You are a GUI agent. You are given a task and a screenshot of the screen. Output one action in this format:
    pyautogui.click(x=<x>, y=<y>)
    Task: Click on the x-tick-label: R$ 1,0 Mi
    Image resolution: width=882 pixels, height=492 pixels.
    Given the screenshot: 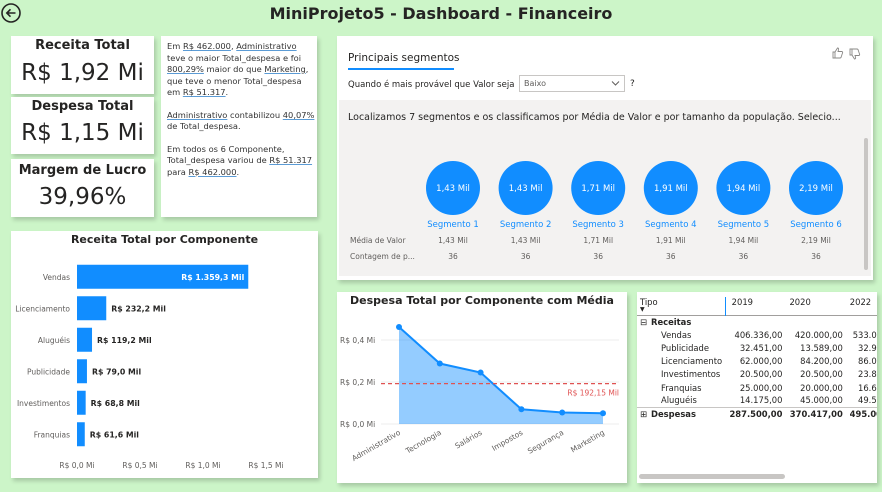 What is the action you would take?
    pyautogui.click(x=202, y=465)
    